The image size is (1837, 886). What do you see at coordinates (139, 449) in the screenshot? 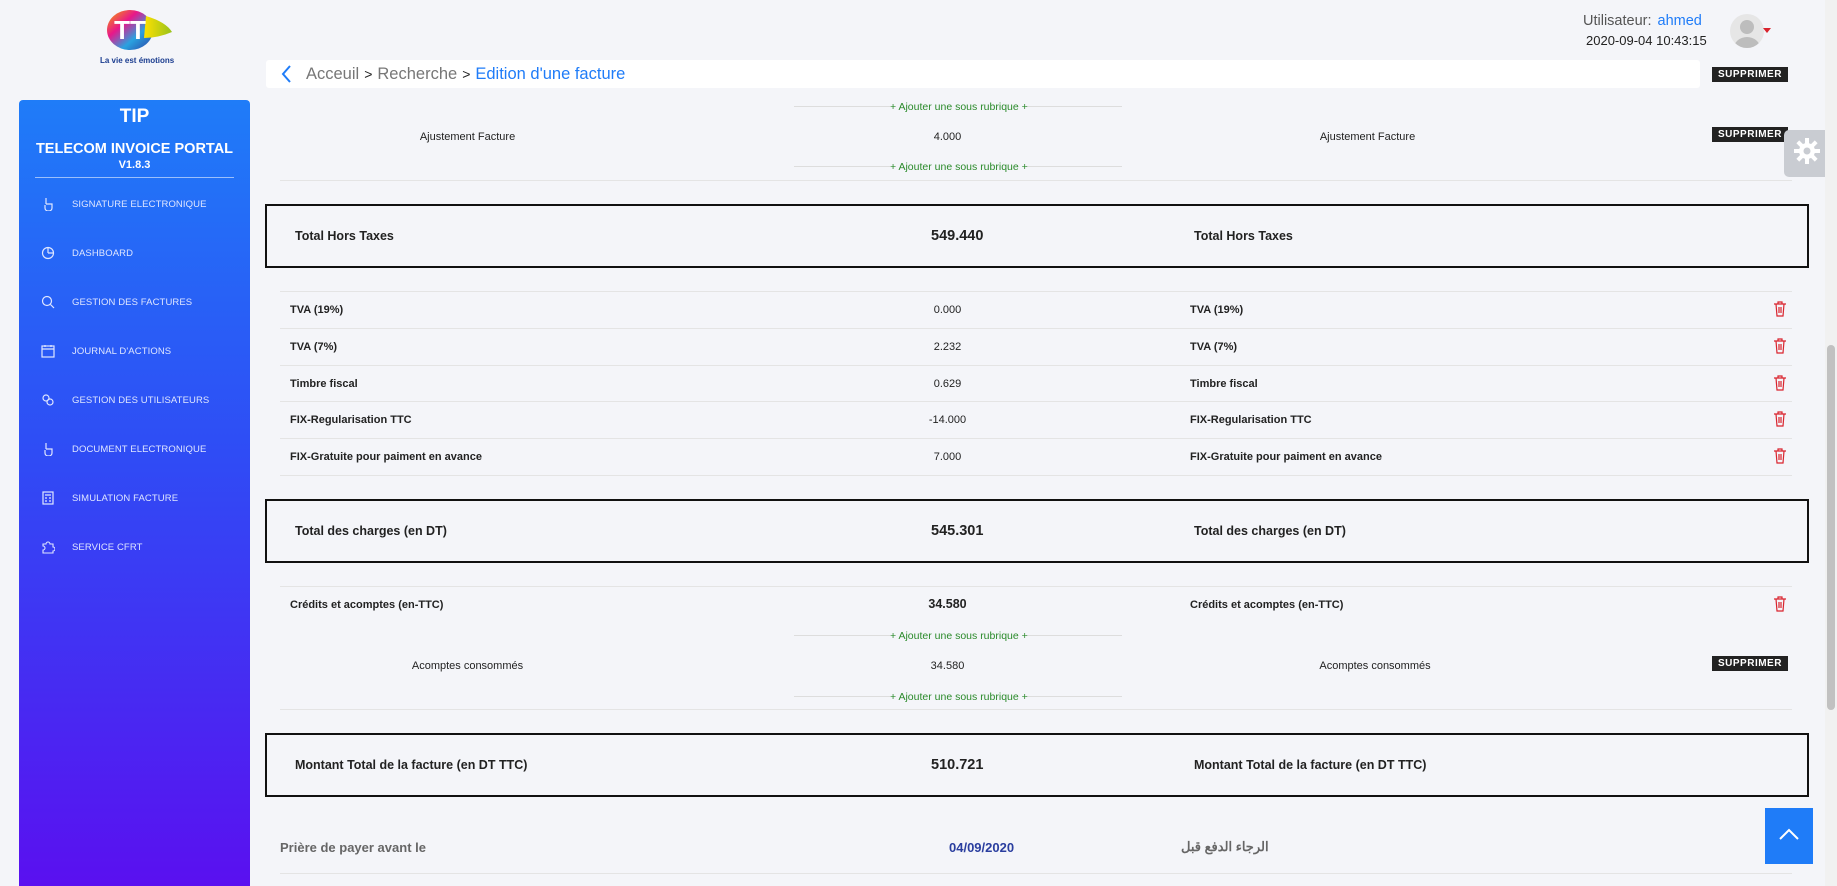
I see `sidebar-item-label: DOCUMENT ELECTRONIQUE` at bounding box center [139, 449].